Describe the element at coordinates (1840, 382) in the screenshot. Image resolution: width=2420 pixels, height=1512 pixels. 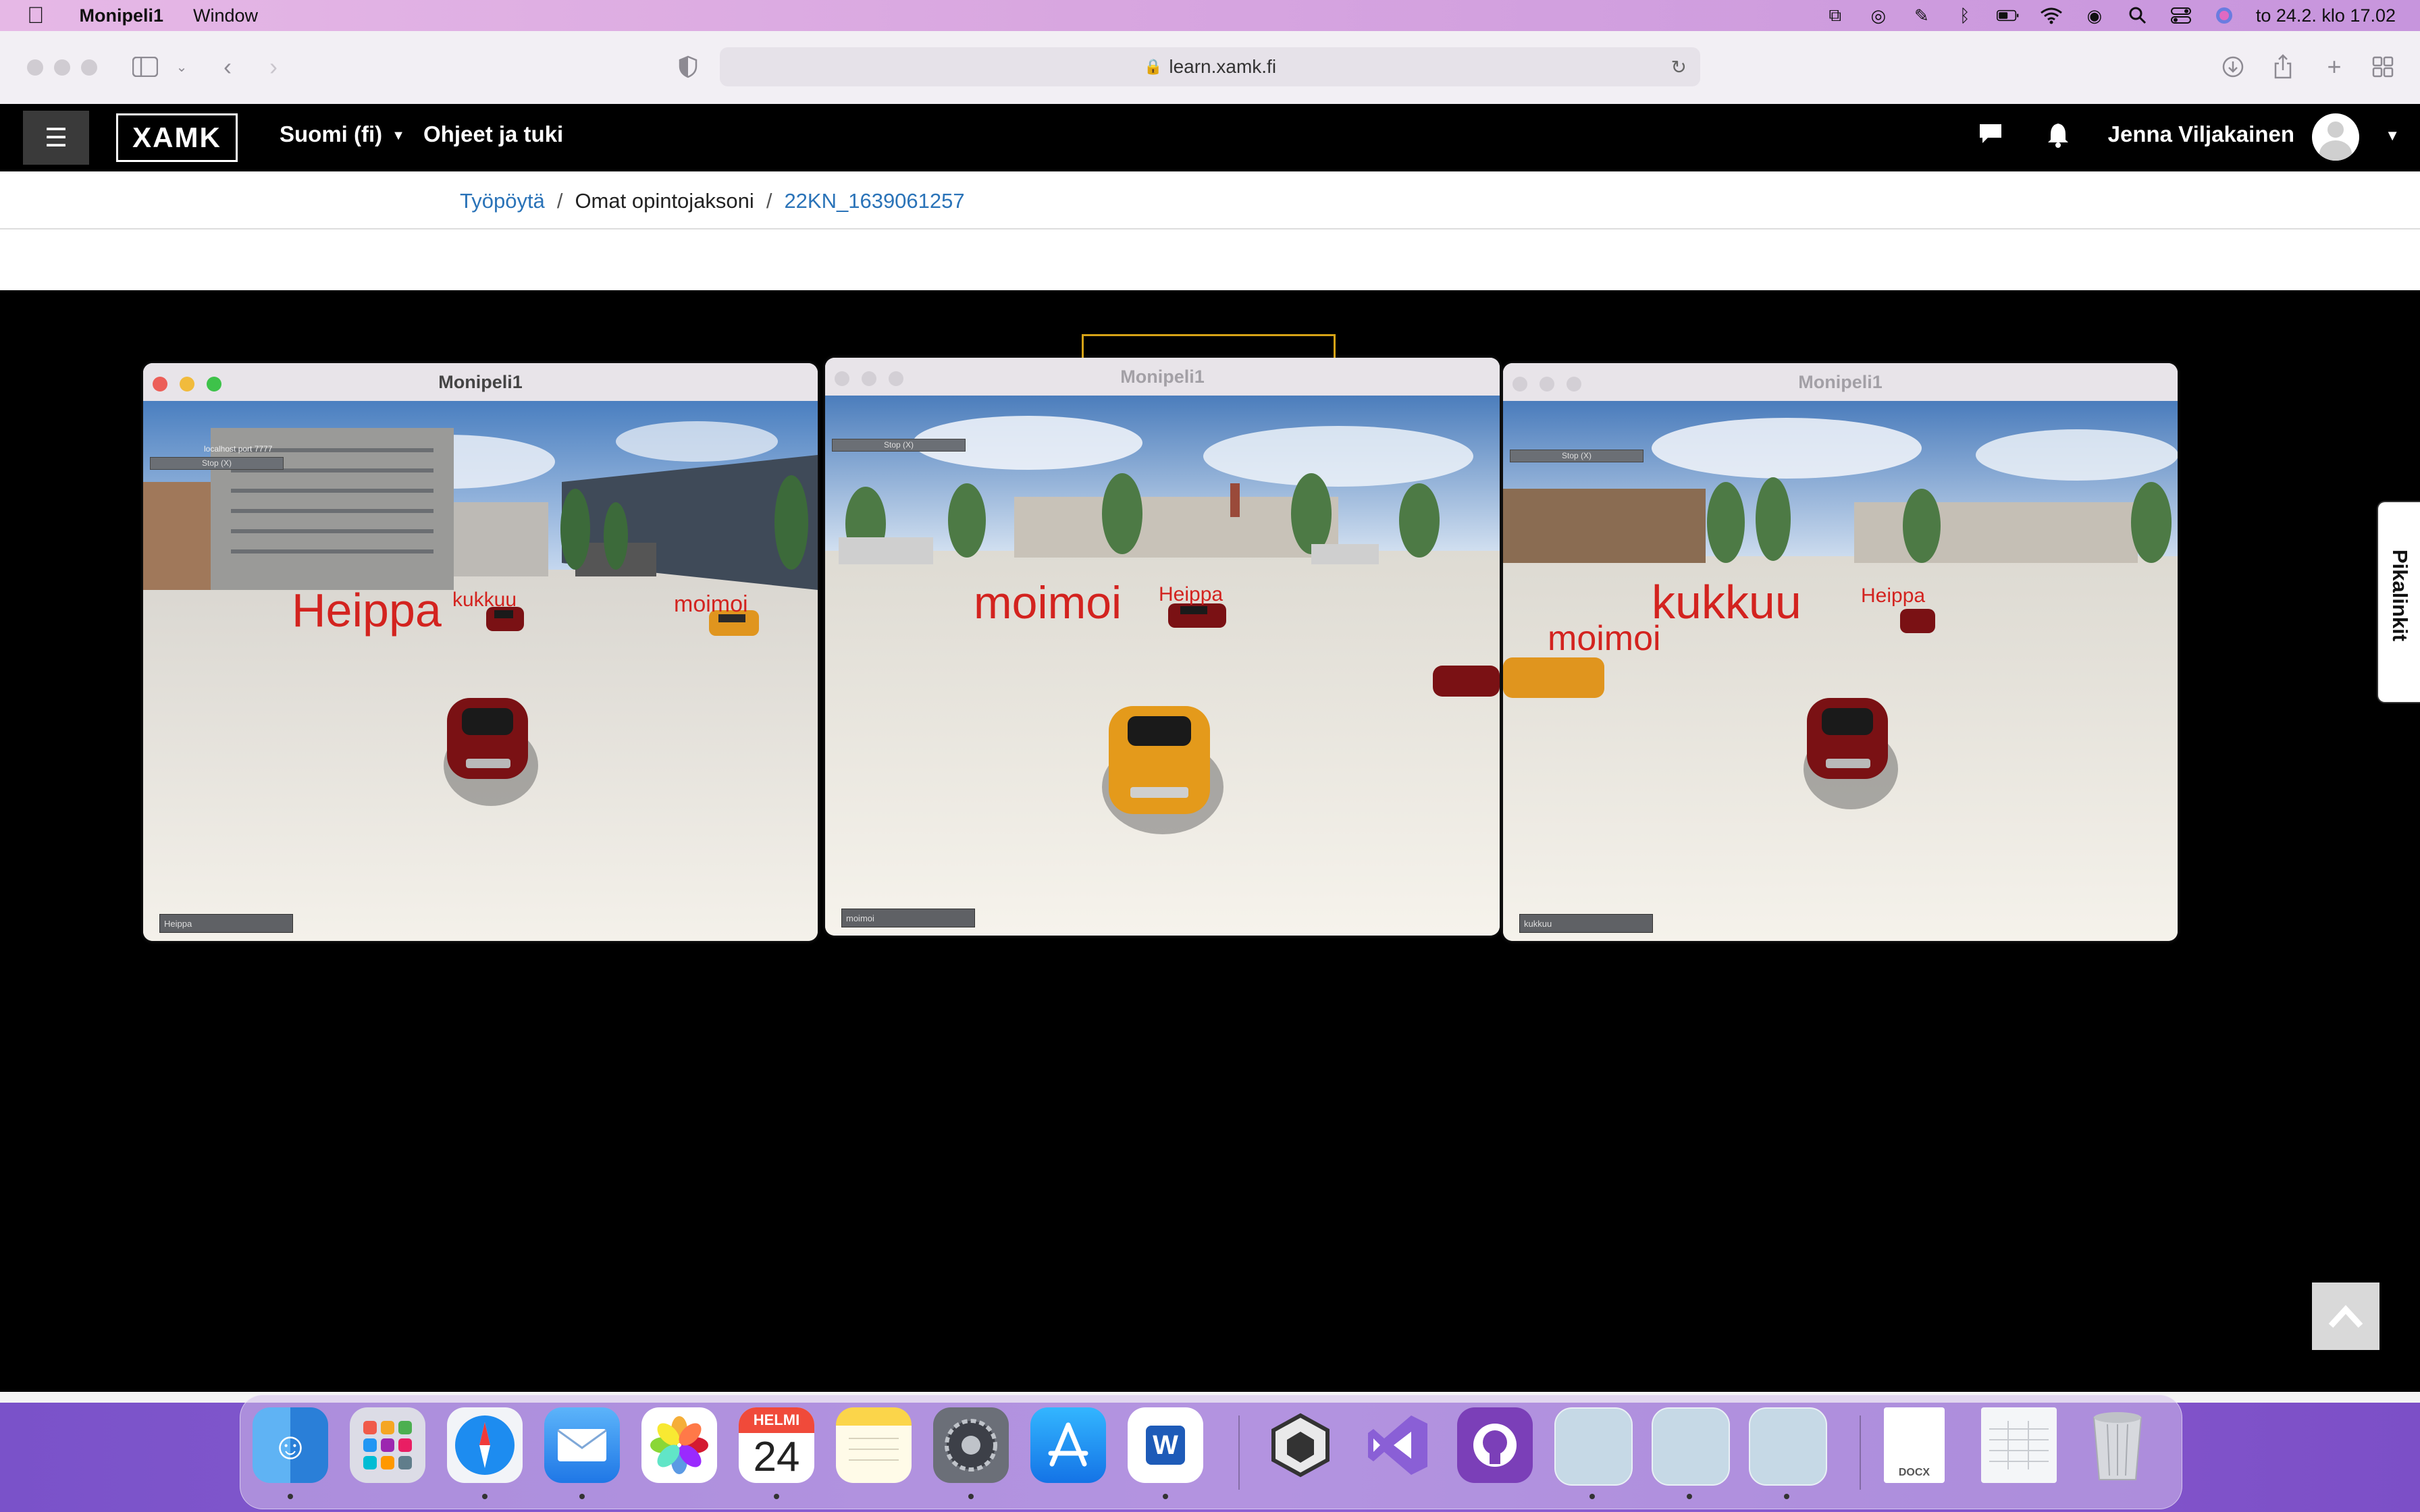
I see `window-title: Monipeli1` at that location.